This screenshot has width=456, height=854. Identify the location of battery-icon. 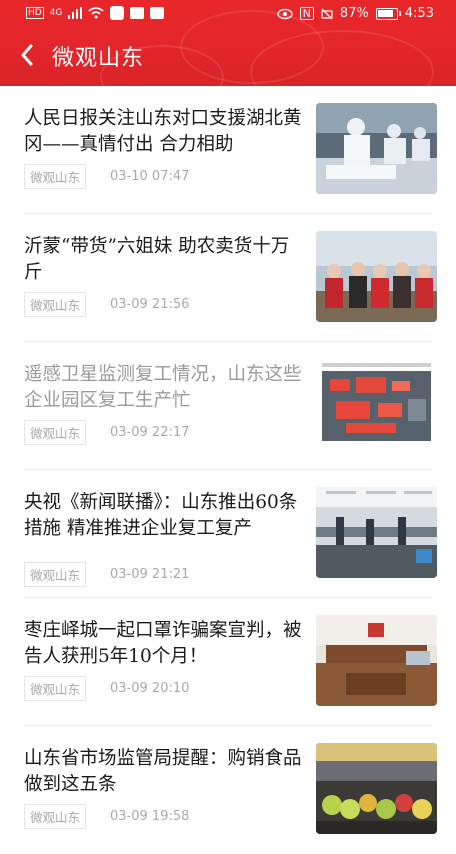
(388, 13).